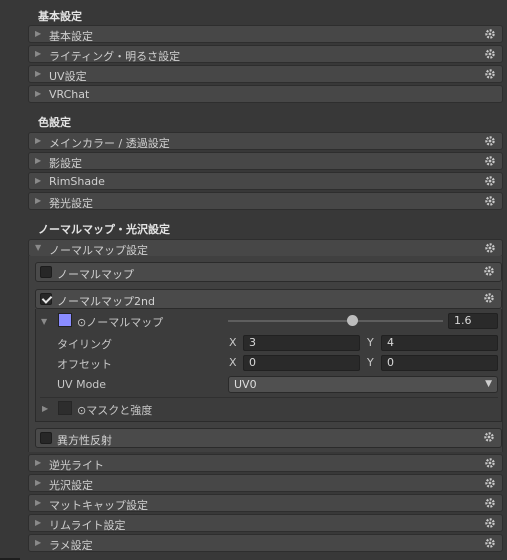 This screenshot has width=507, height=560. What do you see at coordinates (120, 322) in the screenshot?
I see `texture-label: ⊙ノーマルマップ` at bounding box center [120, 322].